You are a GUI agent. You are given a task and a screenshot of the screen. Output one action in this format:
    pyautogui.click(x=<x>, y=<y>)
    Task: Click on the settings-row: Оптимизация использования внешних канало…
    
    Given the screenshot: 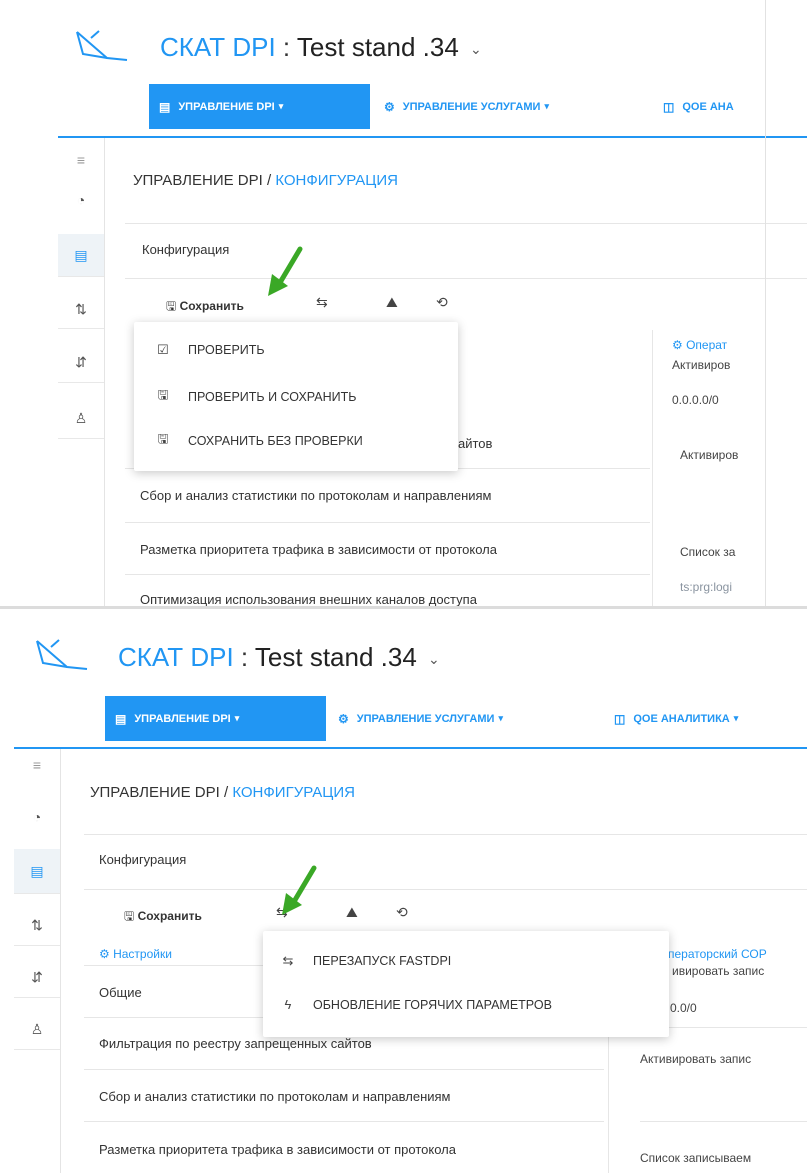 What is the action you would take?
    pyautogui.click(x=308, y=599)
    